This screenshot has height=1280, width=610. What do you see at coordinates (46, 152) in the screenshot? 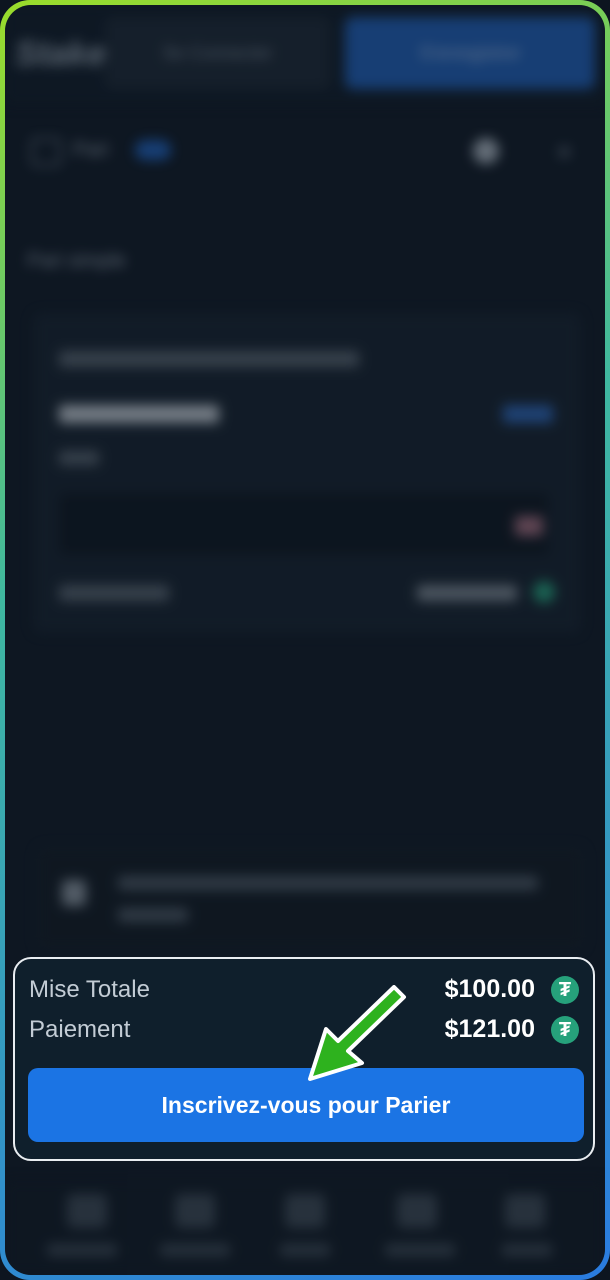
I see `betslip-icon` at bounding box center [46, 152].